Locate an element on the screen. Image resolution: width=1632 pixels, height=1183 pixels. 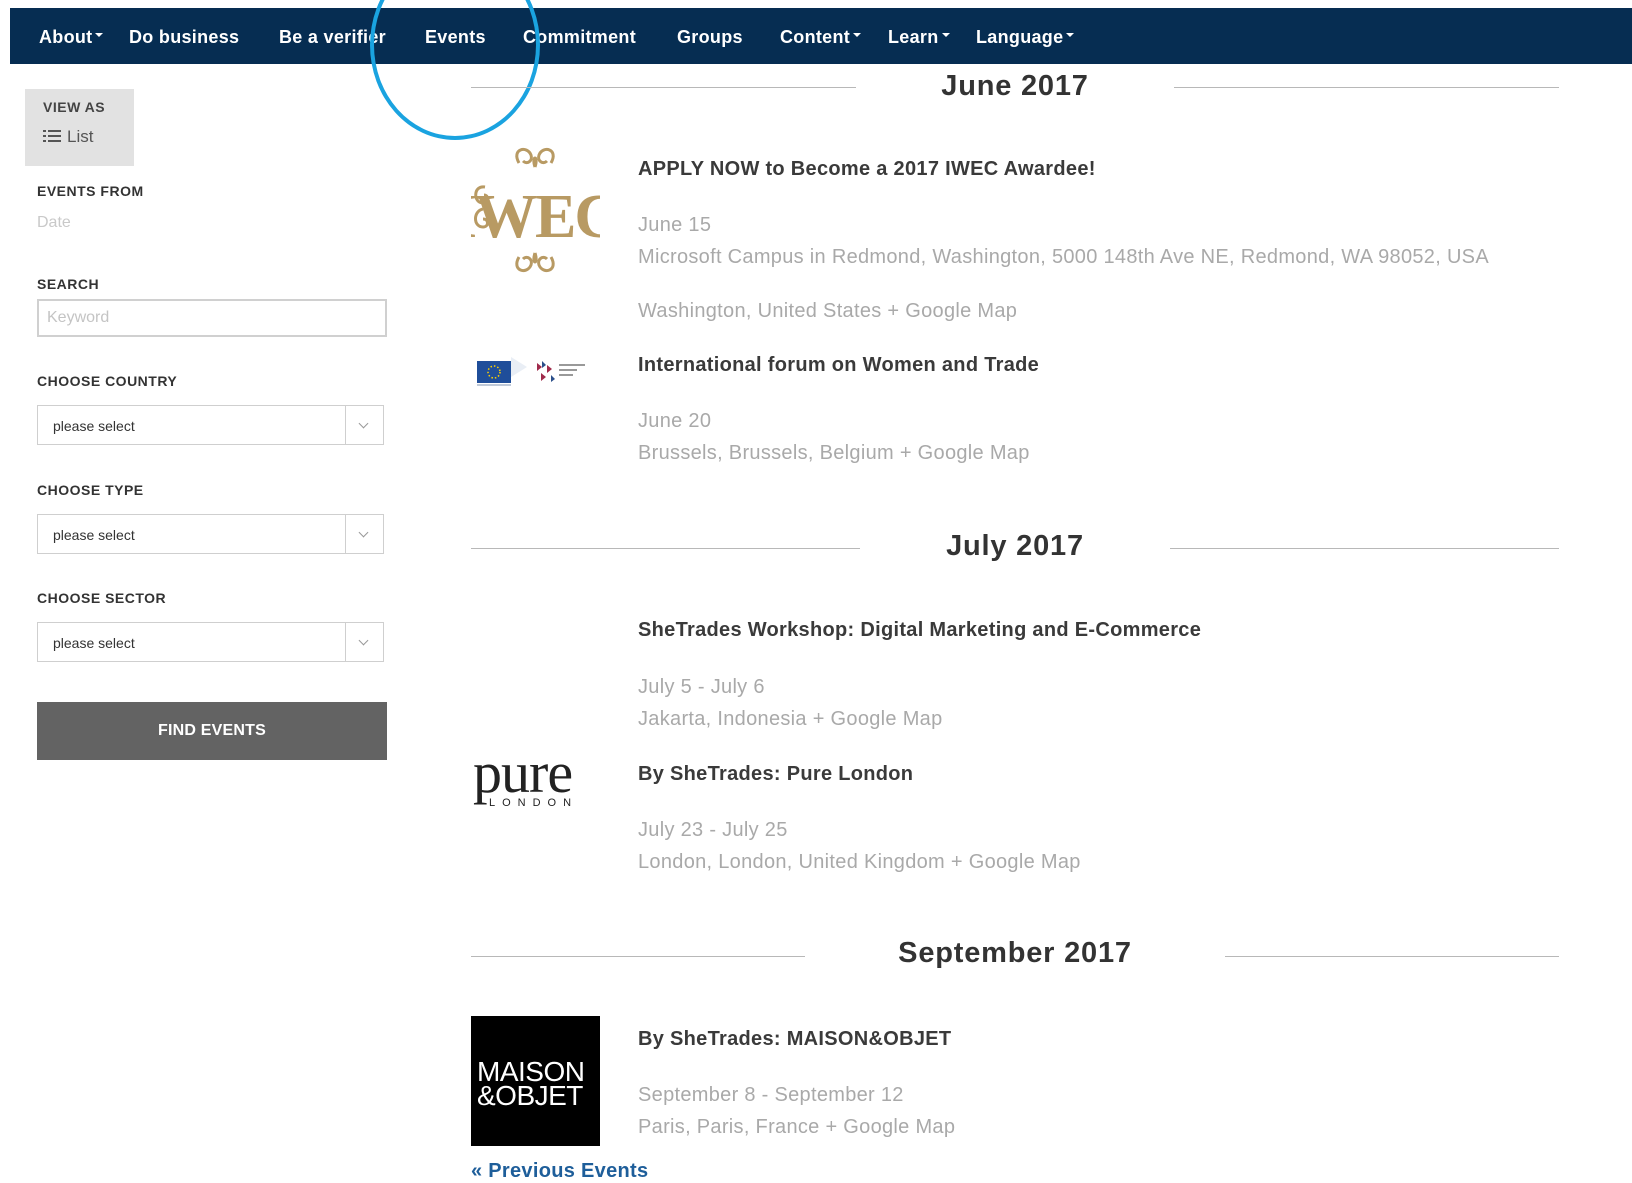
nav-commitment: Commitment is located at coordinates (579, 36).